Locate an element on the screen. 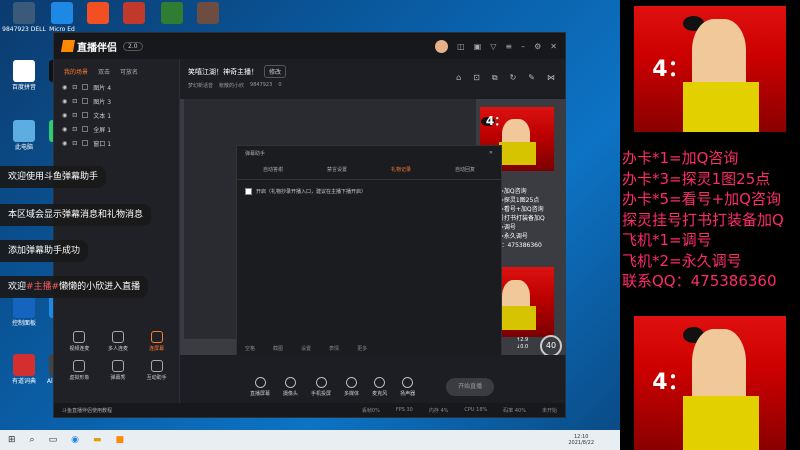 The width and height of the screenshot is (800, 450). scene-tab: 可放名 is located at coordinates (129, 71).